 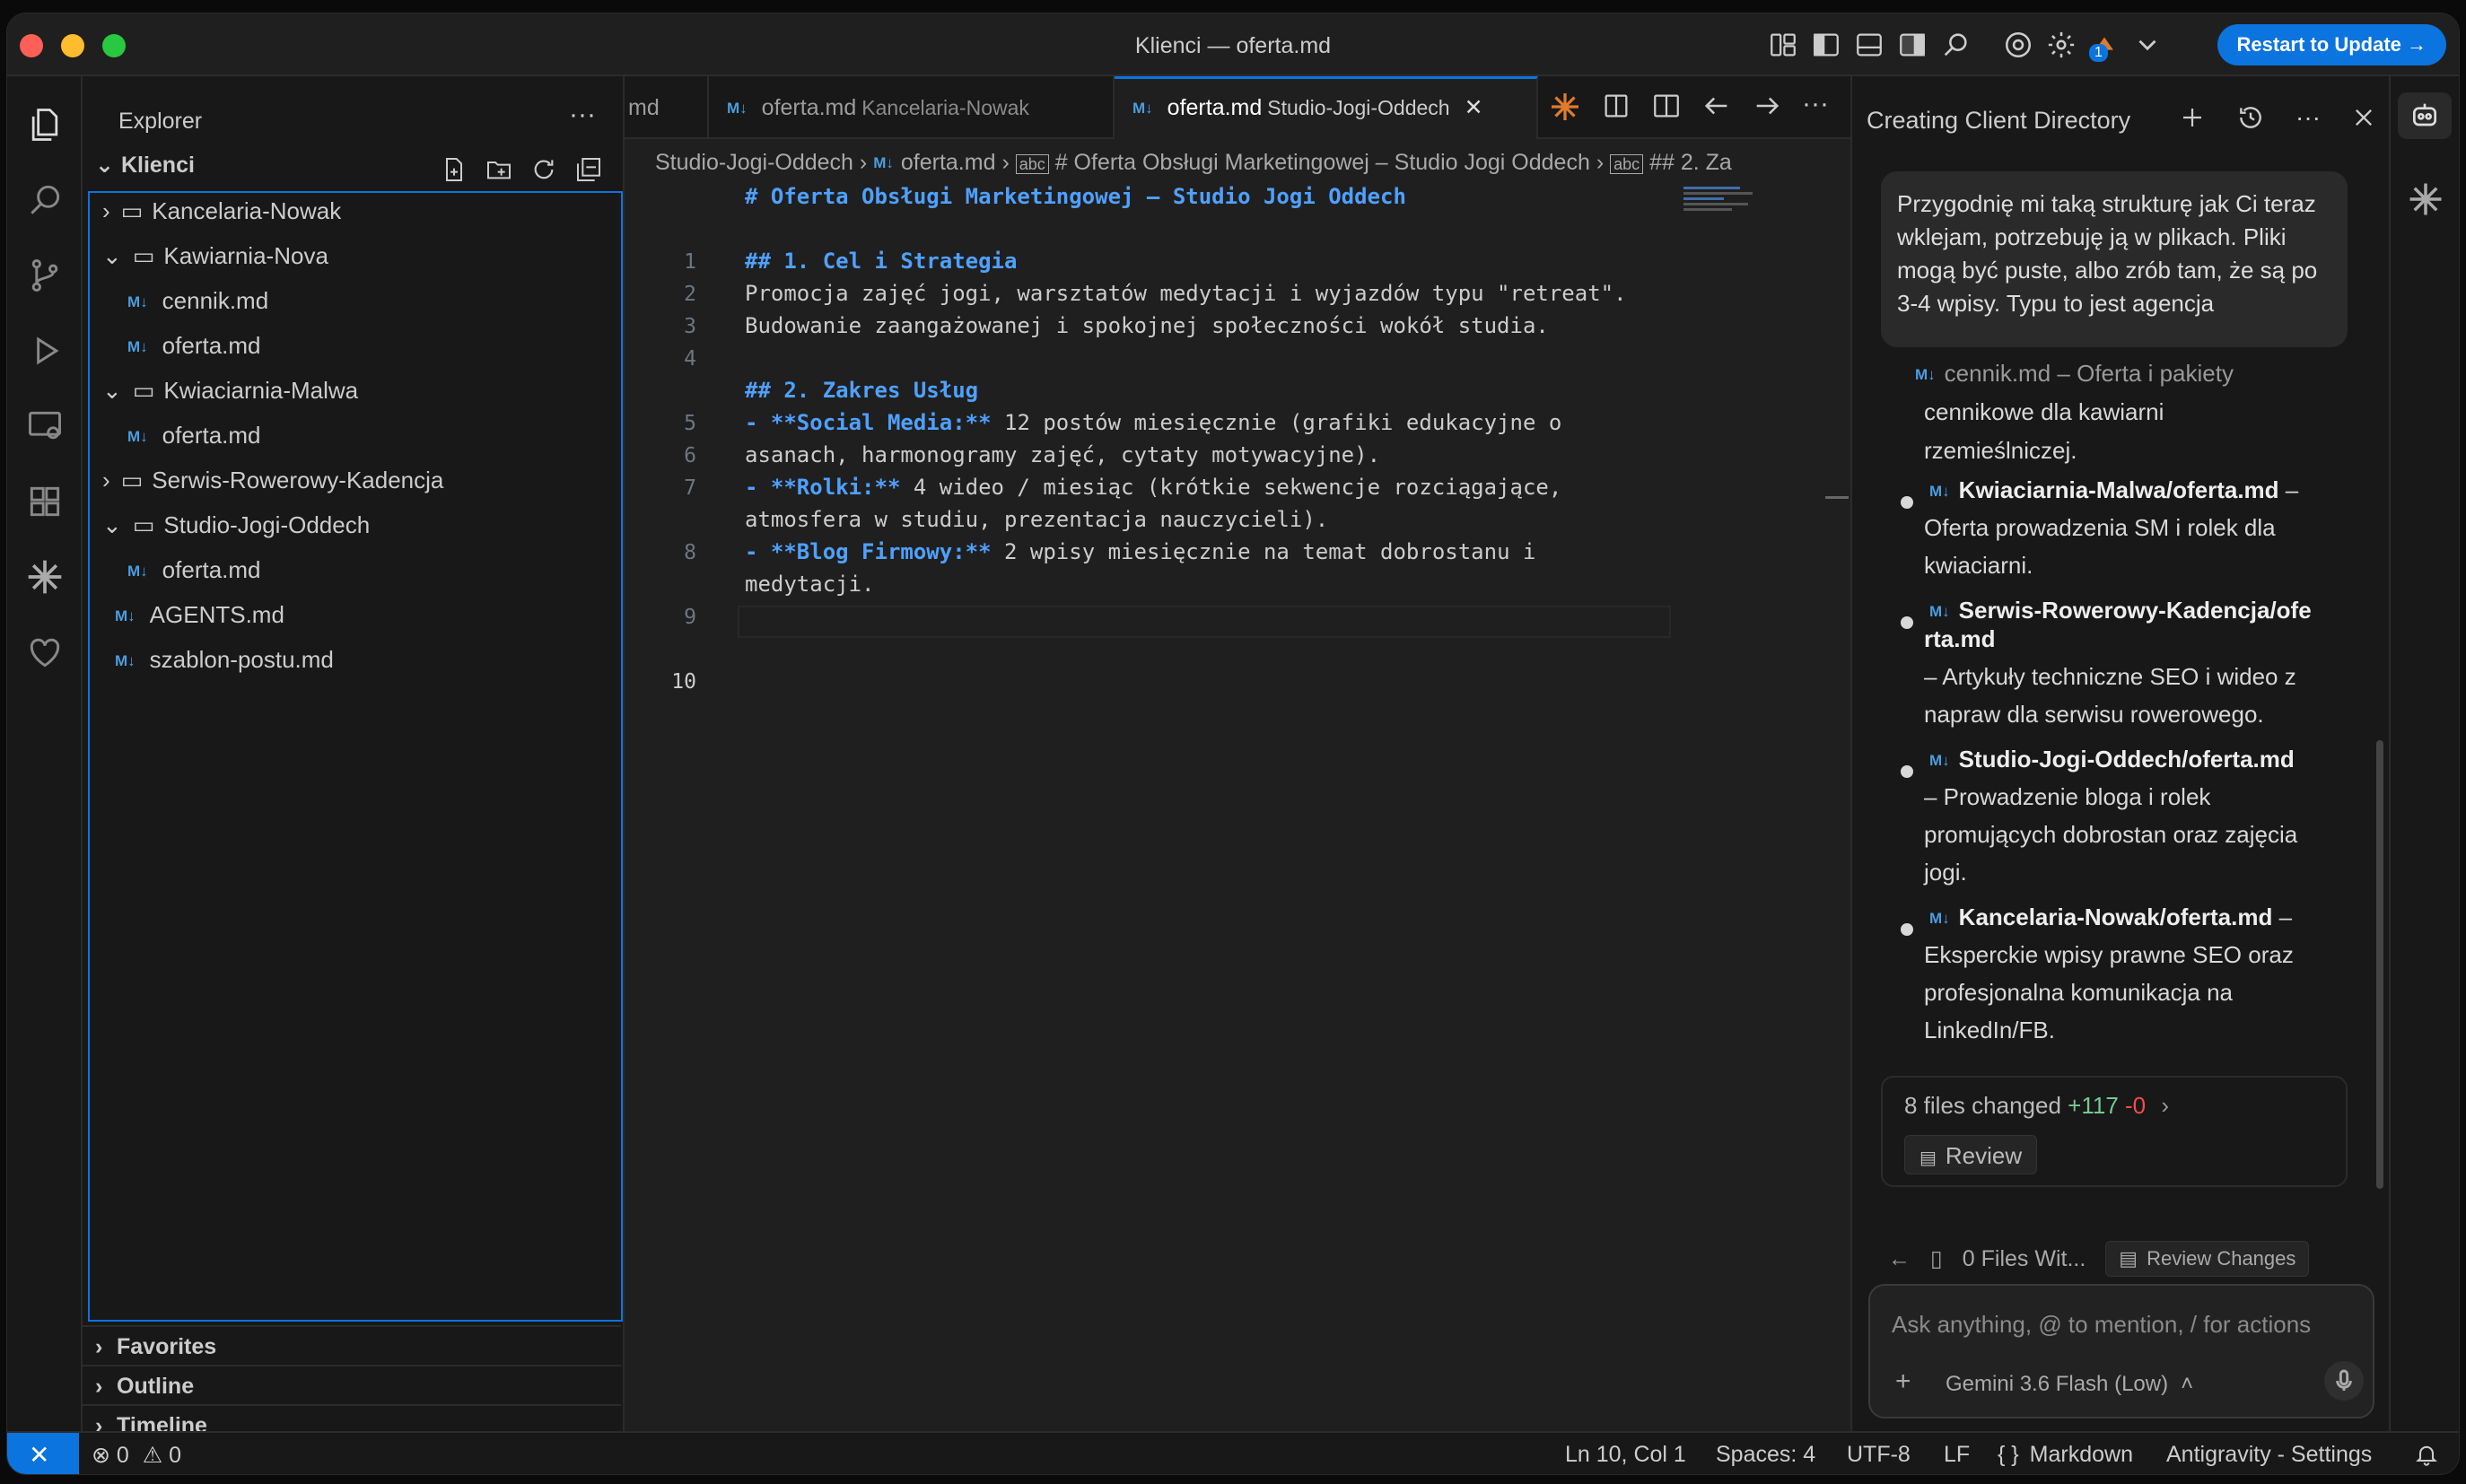 I want to click on list-item: M↓ Studio-Jogi-Oddech/oferta.md, so click(x=2112, y=760).